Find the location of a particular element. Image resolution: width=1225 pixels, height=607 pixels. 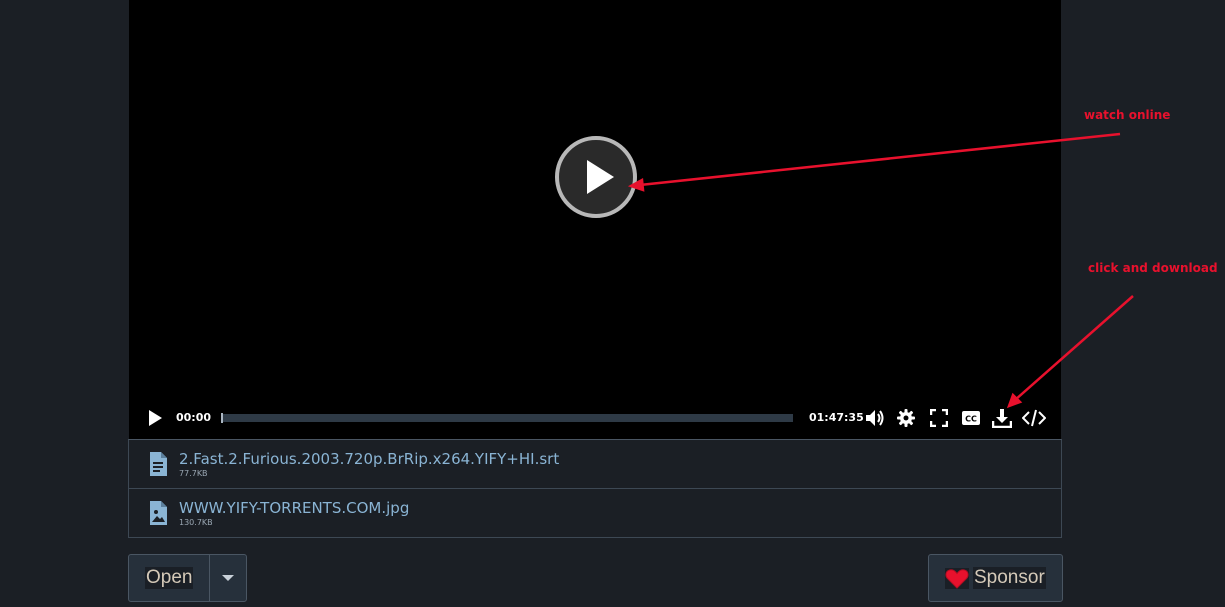

download-button is located at coordinates (1002, 418).